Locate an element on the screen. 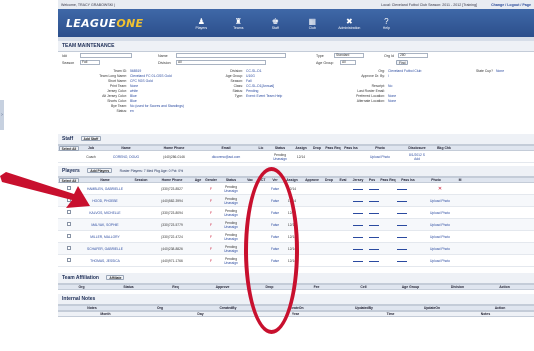 The width and height of the screenshot is (534, 351). player-col-header: Vac is located at coordinates (250, 180).